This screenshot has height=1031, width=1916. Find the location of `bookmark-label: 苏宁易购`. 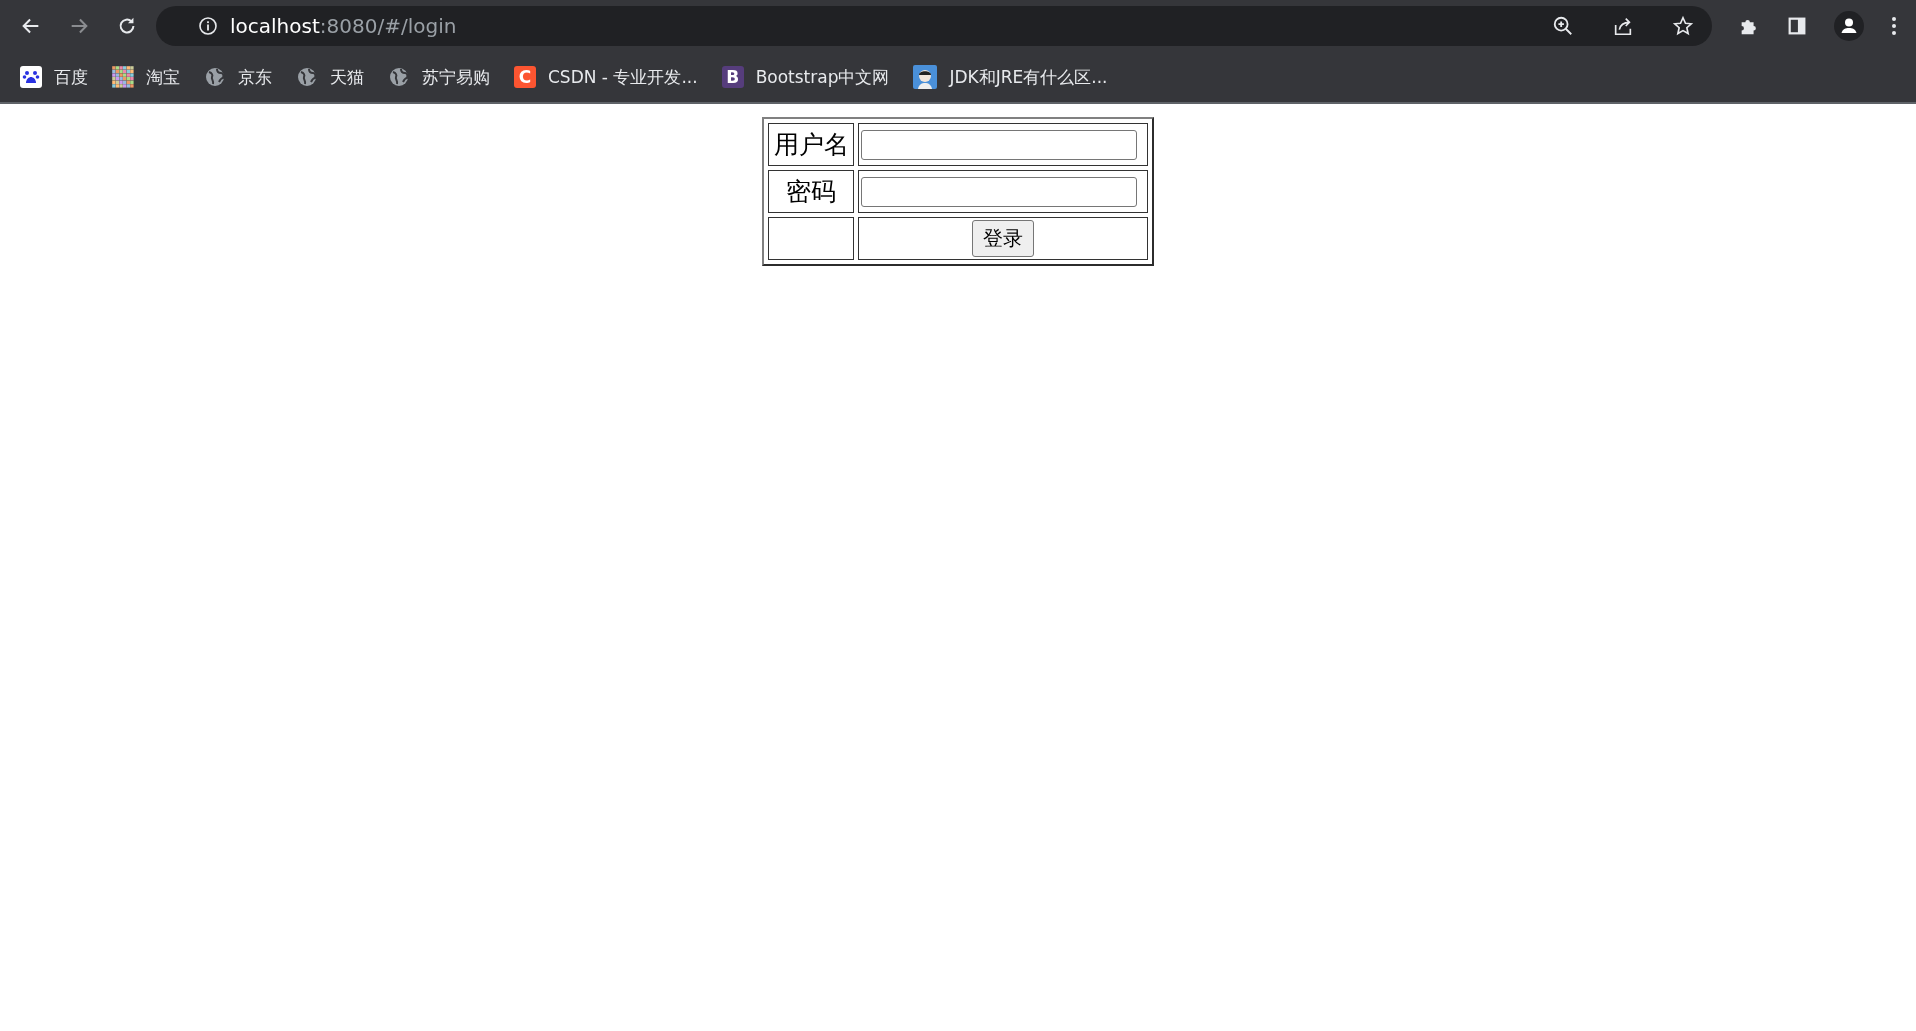

bookmark-label: 苏宁易购 is located at coordinates (456, 77).